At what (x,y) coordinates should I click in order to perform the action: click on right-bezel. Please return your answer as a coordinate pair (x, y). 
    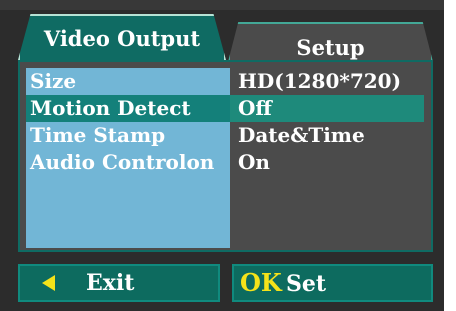
    Looking at the image, I should click on (450, 155).